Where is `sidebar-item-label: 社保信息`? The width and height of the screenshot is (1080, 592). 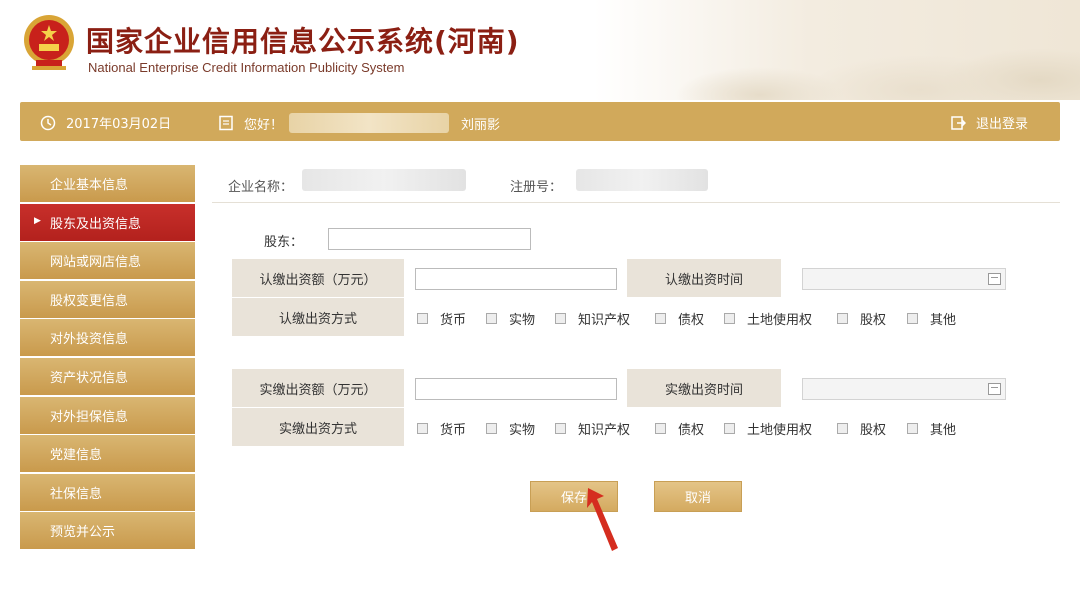 sidebar-item-label: 社保信息 is located at coordinates (76, 494).